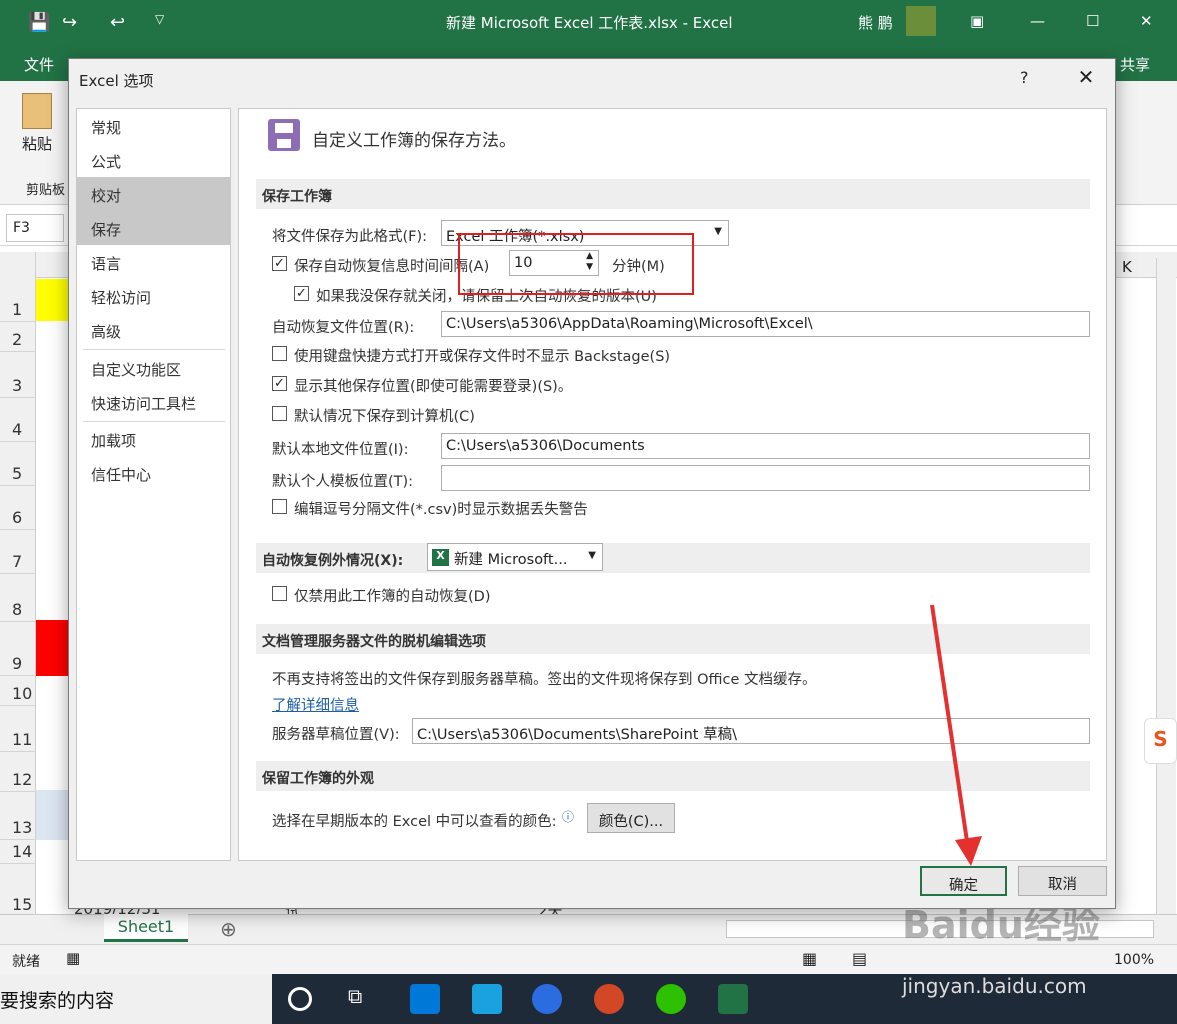 This screenshot has width=1177, height=1024. What do you see at coordinates (414, 141) in the screenshot?
I see `panel-heading: 自定义工作簿的保存方法。` at bounding box center [414, 141].